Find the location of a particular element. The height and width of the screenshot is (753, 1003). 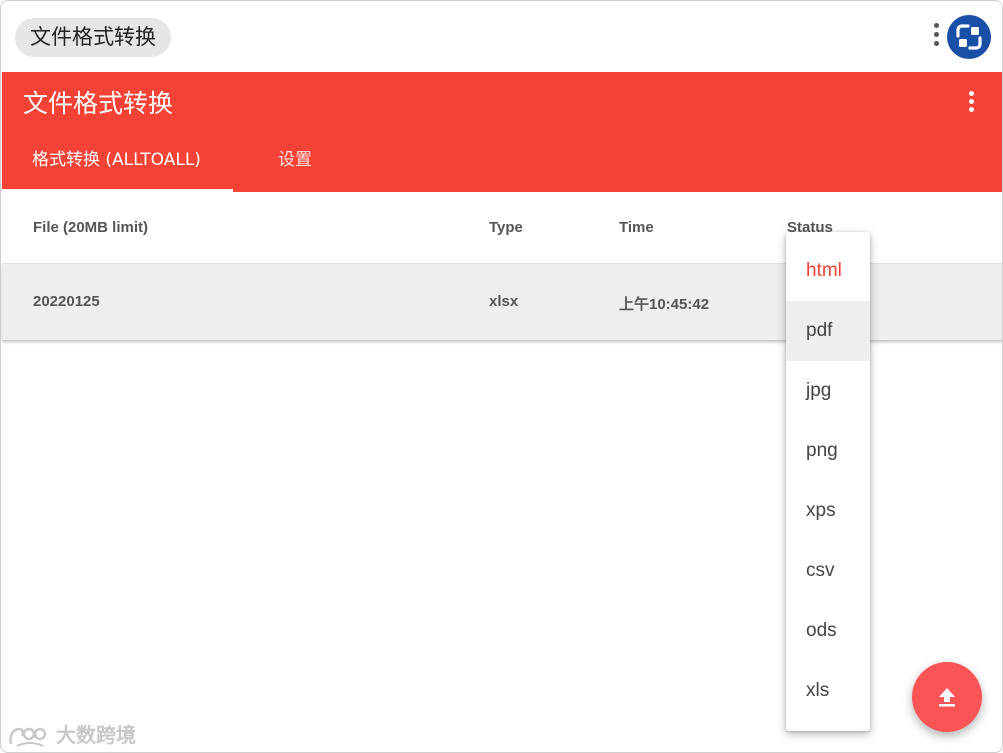

window-more-icon is located at coordinates (936, 38).